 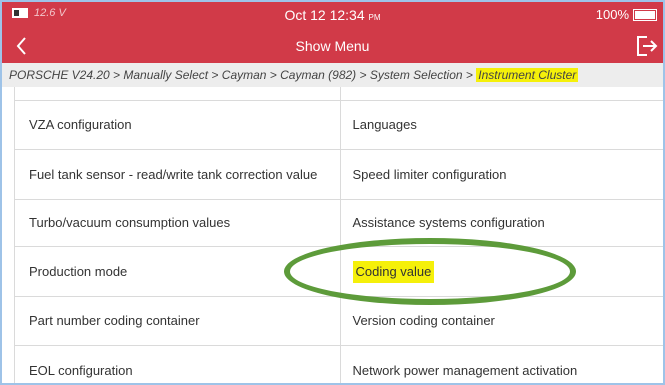 What do you see at coordinates (374, 17) in the screenshot?
I see `clock-ampm: PM` at bounding box center [374, 17].